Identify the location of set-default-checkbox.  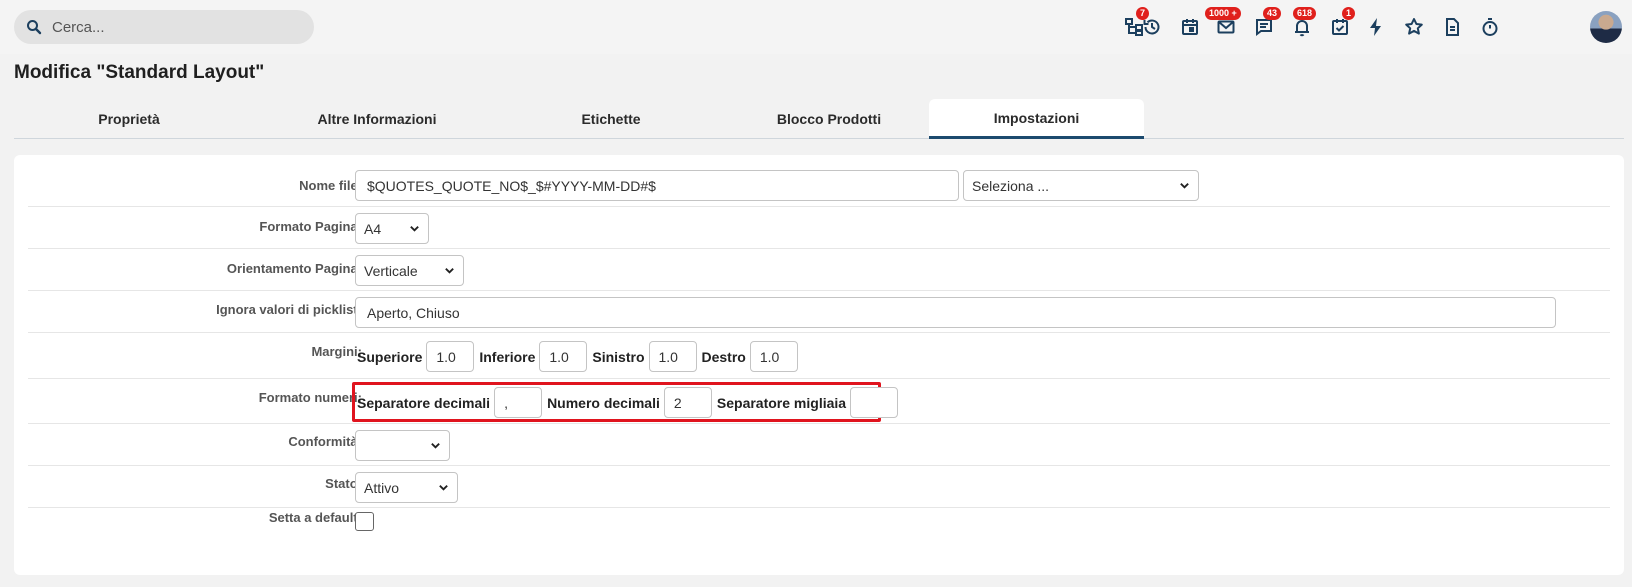
(364, 521).